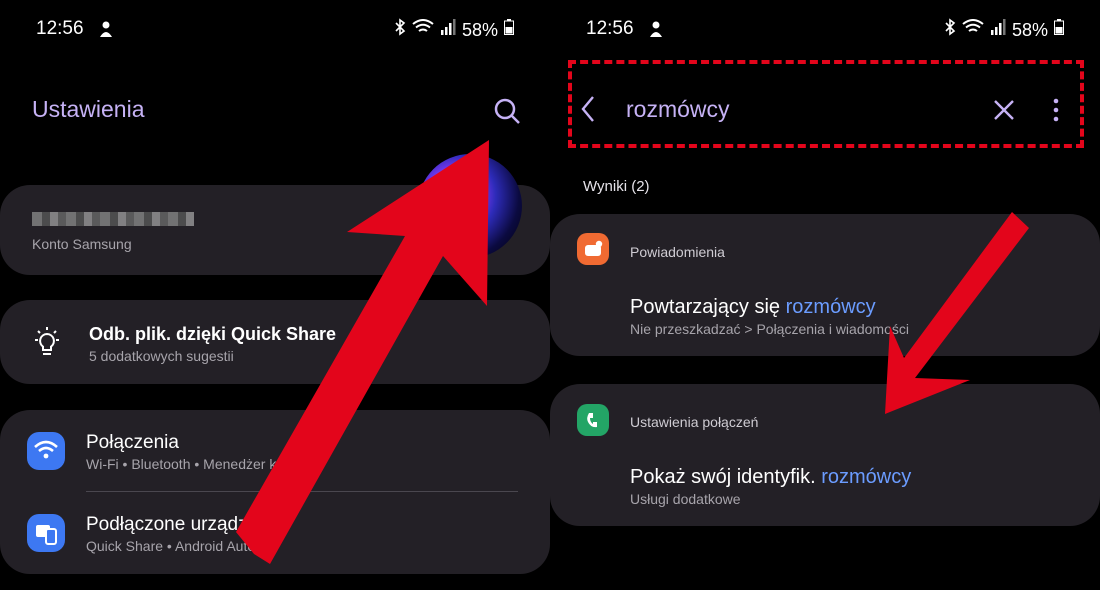  Describe the element at coordinates (593, 249) in the screenshot. I see `notifications-icon` at that location.